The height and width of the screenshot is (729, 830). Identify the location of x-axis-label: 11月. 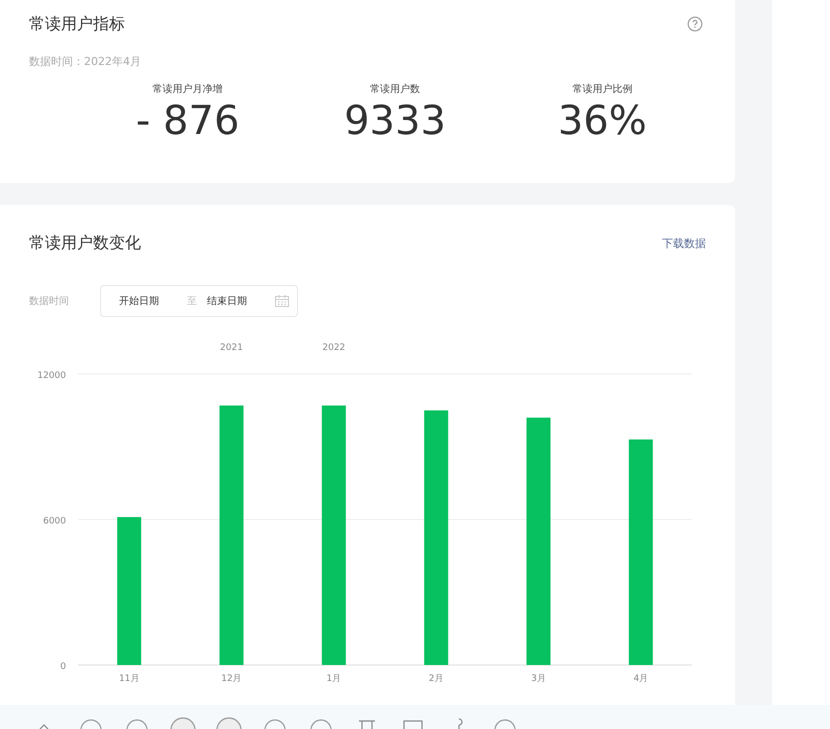
(129, 679).